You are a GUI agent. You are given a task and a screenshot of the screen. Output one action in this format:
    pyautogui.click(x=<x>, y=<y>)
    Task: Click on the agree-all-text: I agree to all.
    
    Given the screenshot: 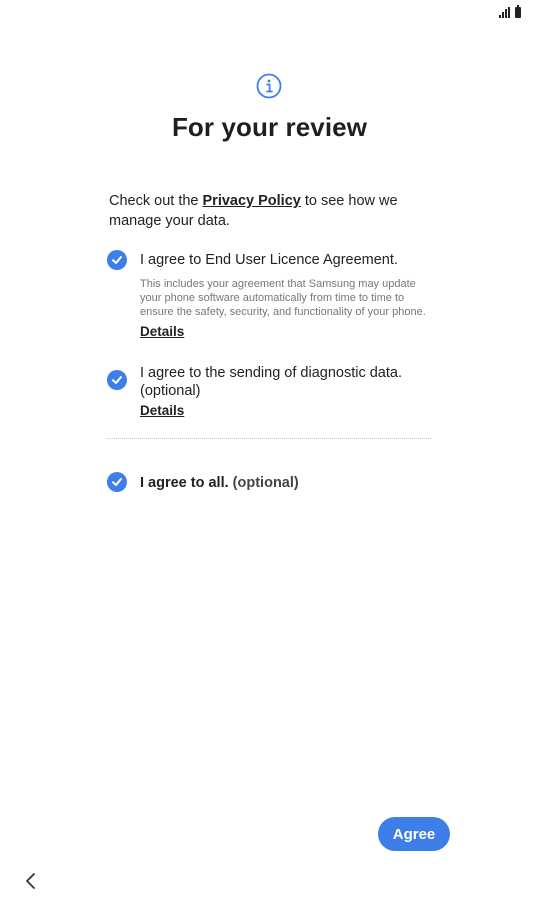 What is the action you would take?
    pyautogui.click(x=184, y=483)
    